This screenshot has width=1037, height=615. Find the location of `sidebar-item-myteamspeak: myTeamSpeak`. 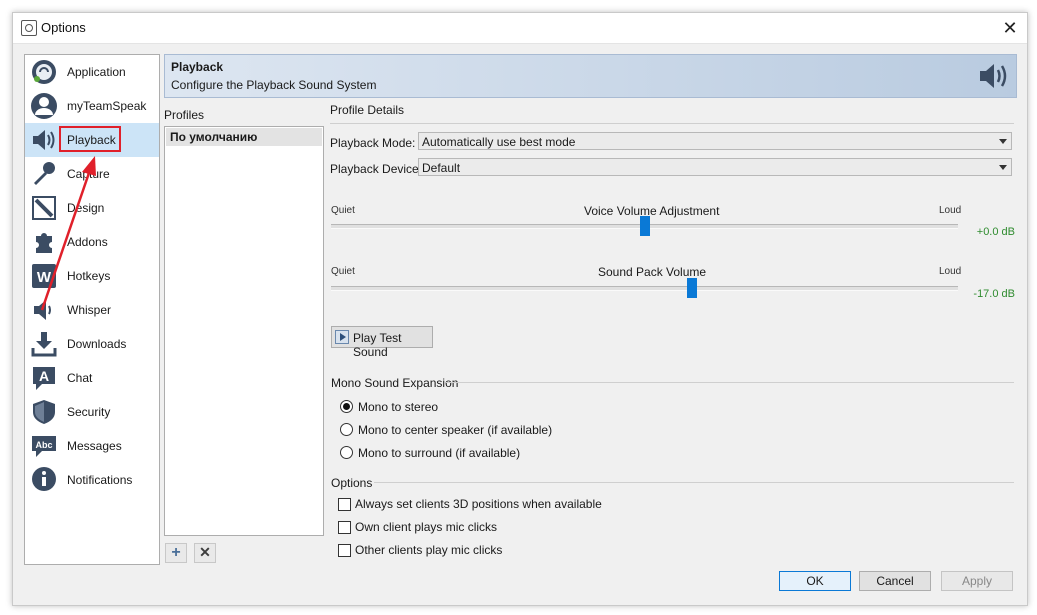

sidebar-item-myteamspeak: myTeamSpeak is located at coordinates (92, 106).